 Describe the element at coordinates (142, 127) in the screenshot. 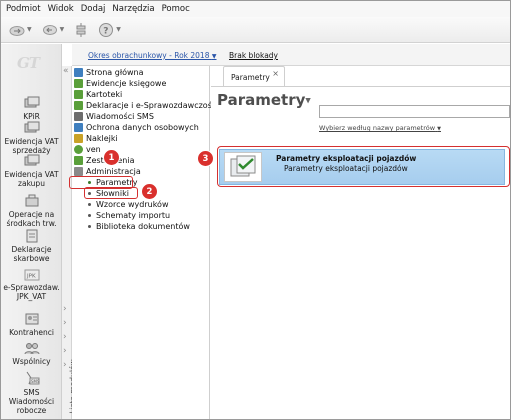

I see `tree-item-label: Ochrona danych osobowych` at that location.